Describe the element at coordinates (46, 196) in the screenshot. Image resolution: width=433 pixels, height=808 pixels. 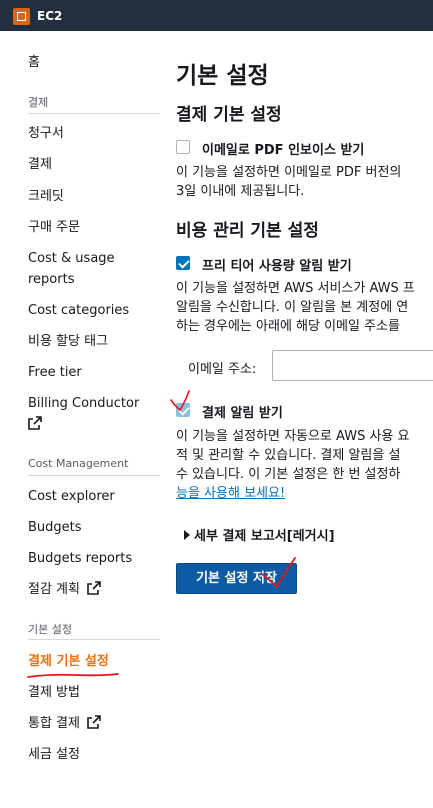
I see `sidebar-item-credits: 크레딧` at that location.